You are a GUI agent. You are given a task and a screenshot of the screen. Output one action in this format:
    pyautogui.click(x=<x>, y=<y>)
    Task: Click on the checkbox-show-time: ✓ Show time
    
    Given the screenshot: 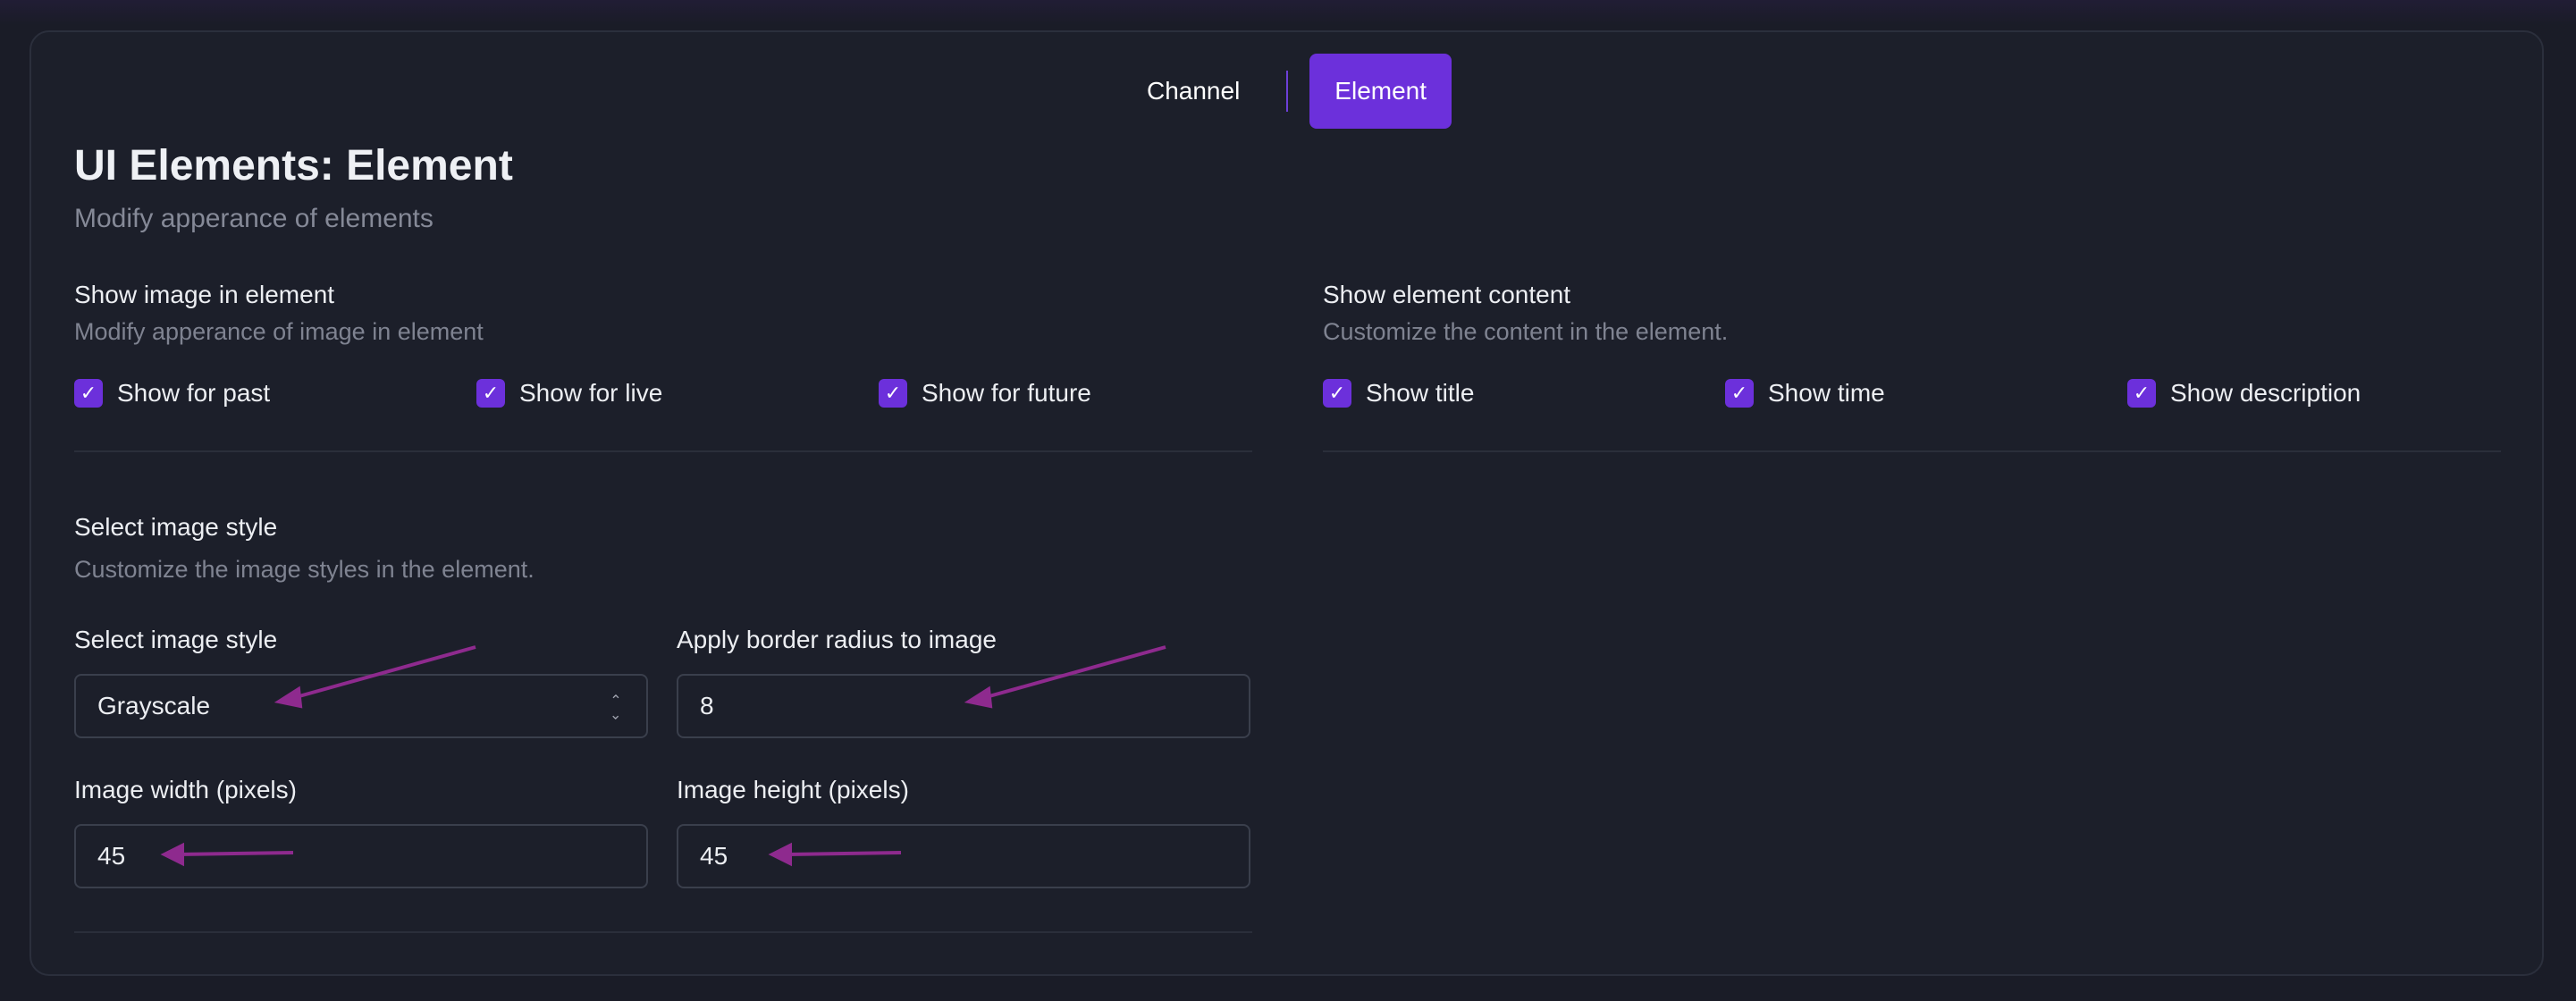 What is the action you would take?
    pyautogui.click(x=1805, y=394)
    